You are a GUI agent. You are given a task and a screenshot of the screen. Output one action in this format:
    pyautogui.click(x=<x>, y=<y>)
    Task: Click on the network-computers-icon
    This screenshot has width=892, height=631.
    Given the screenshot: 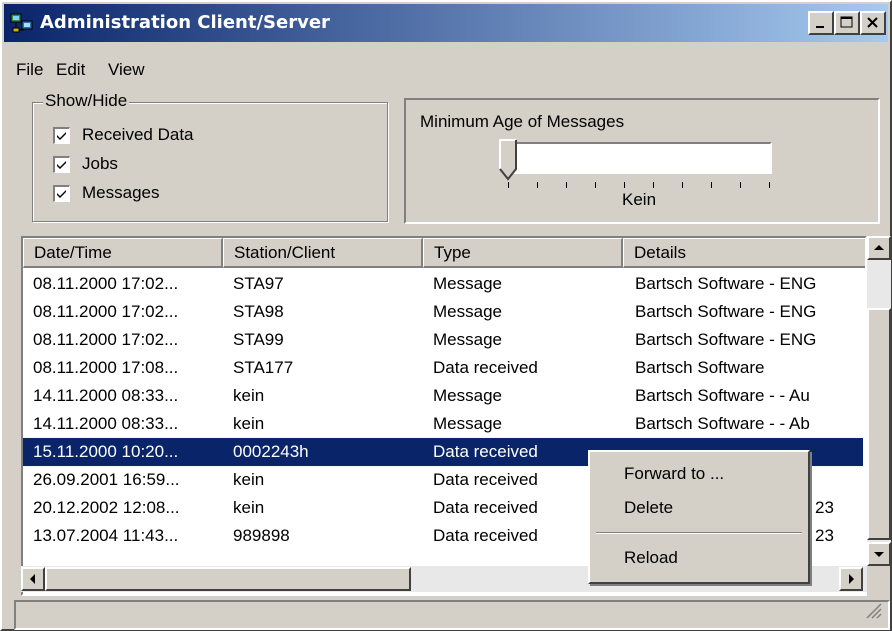 What is the action you would take?
    pyautogui.click(x=22, y=23)
    